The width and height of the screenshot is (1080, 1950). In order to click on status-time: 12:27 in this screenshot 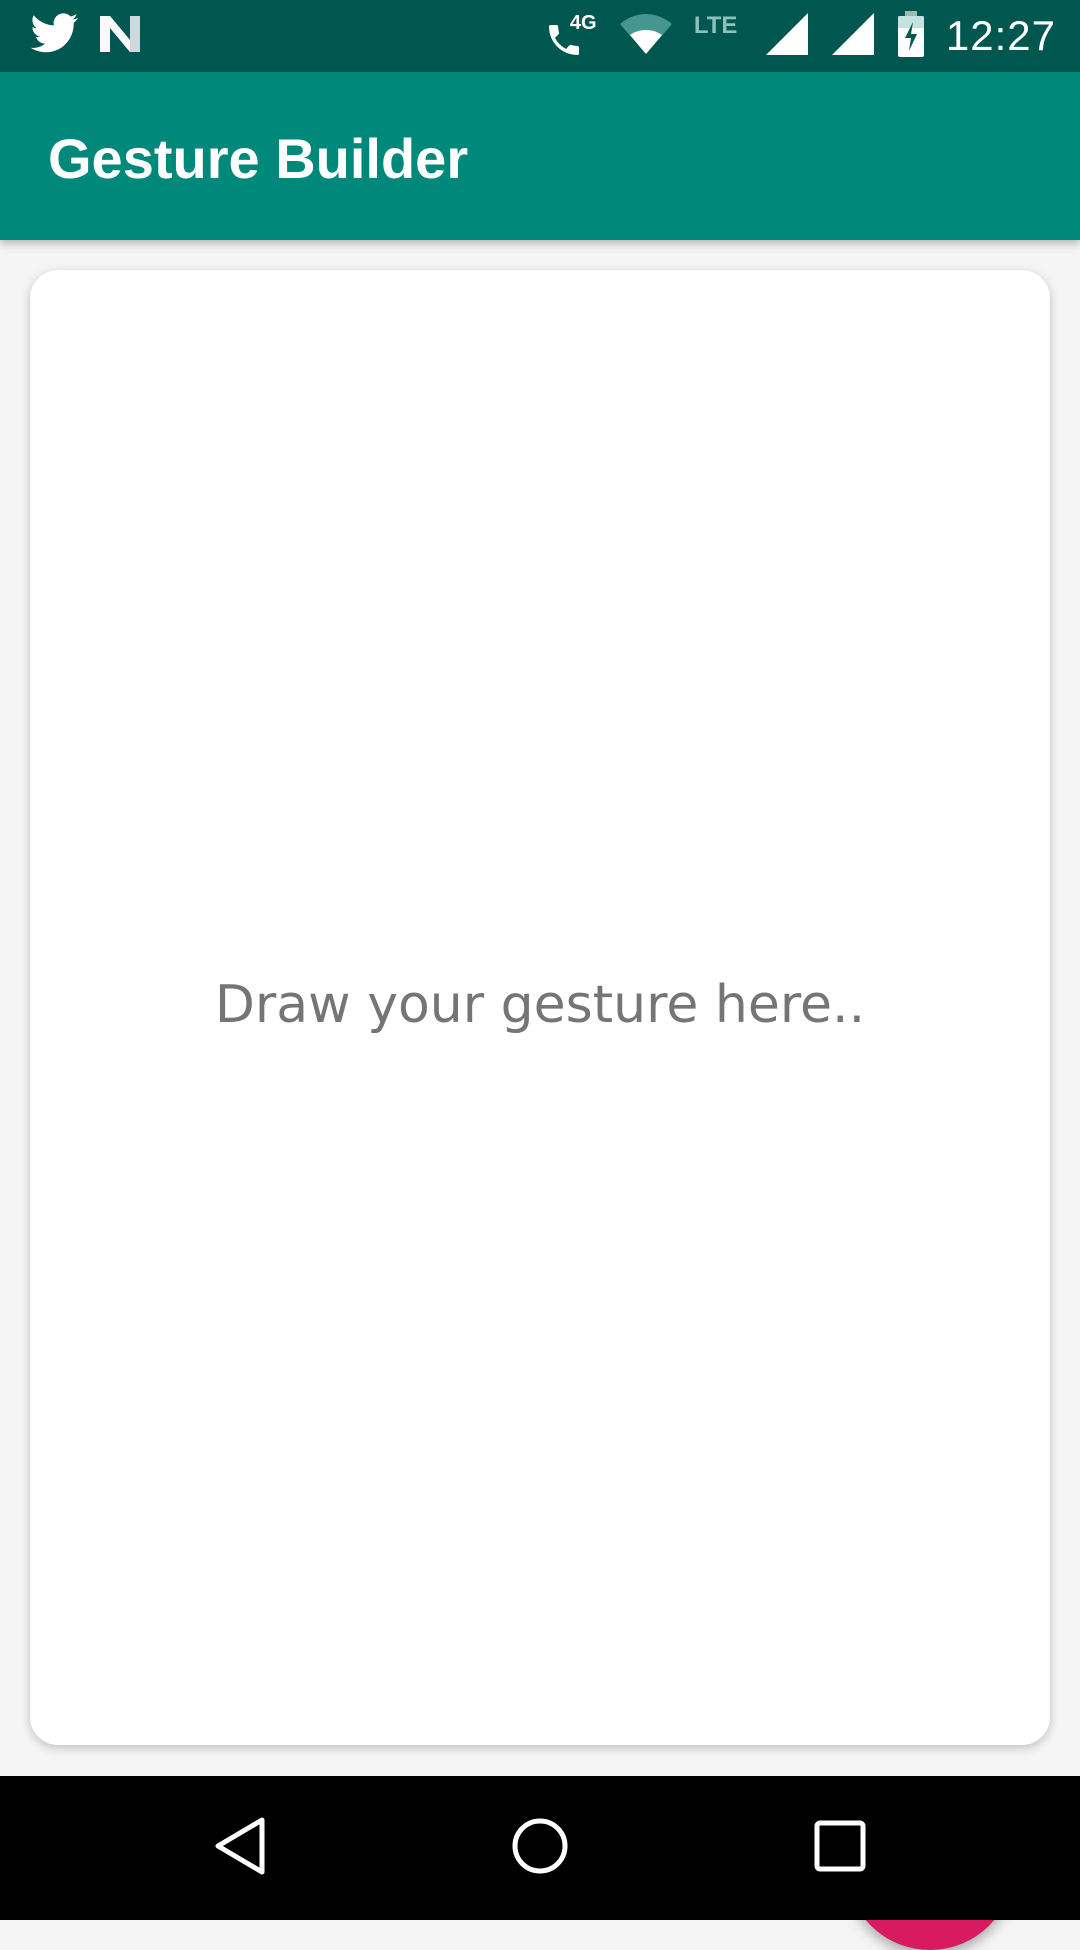, I will do `click(1000, 35)`.